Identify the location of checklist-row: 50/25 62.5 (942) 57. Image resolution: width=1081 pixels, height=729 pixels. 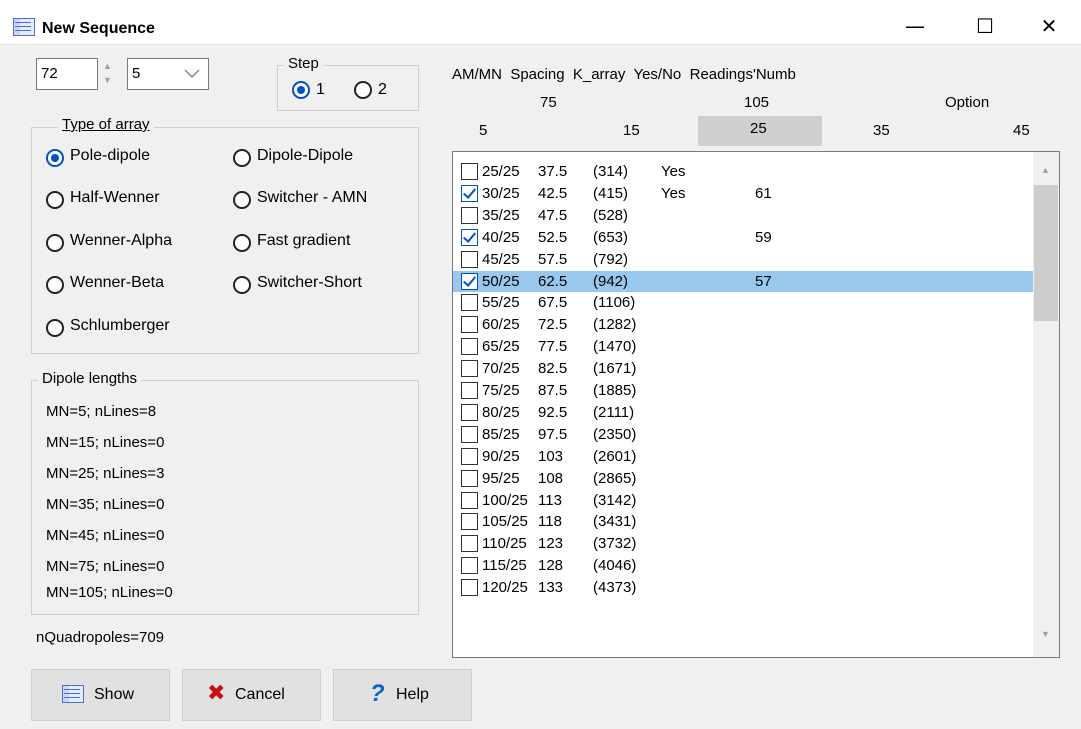
(743, 281).